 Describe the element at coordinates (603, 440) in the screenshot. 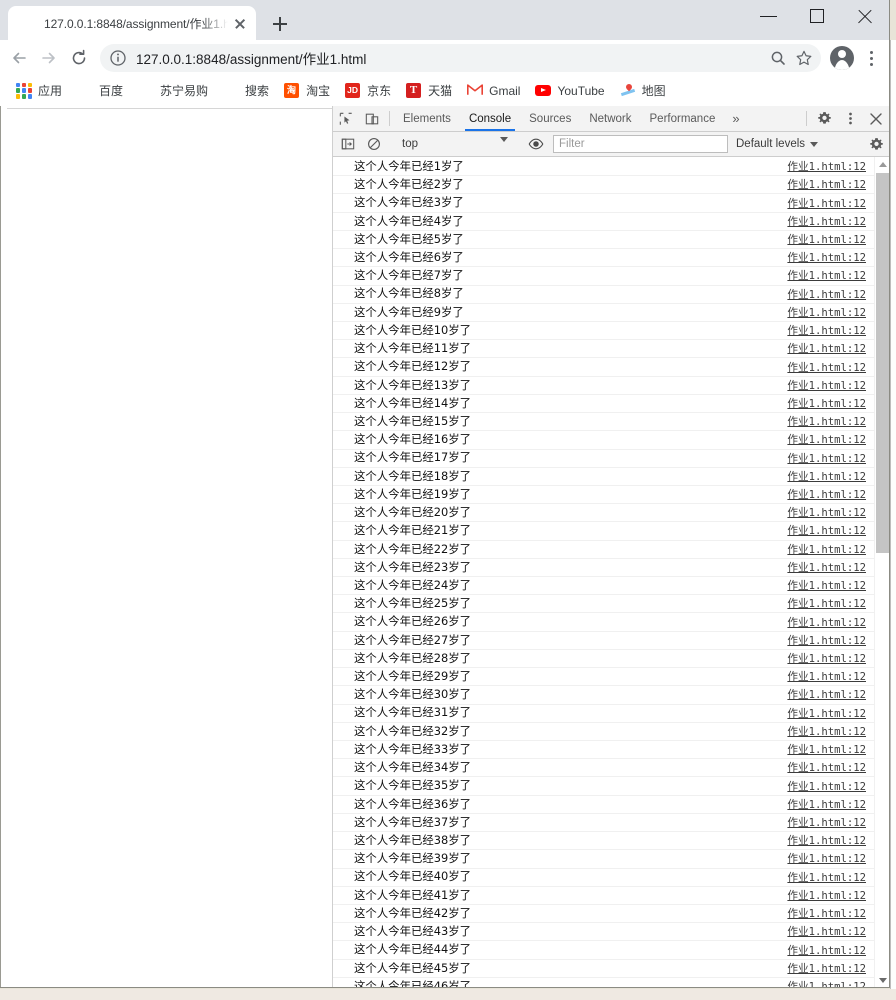

I see `console-log-row: 这个人今年已经16岁了 作业1.html:12` at that location.